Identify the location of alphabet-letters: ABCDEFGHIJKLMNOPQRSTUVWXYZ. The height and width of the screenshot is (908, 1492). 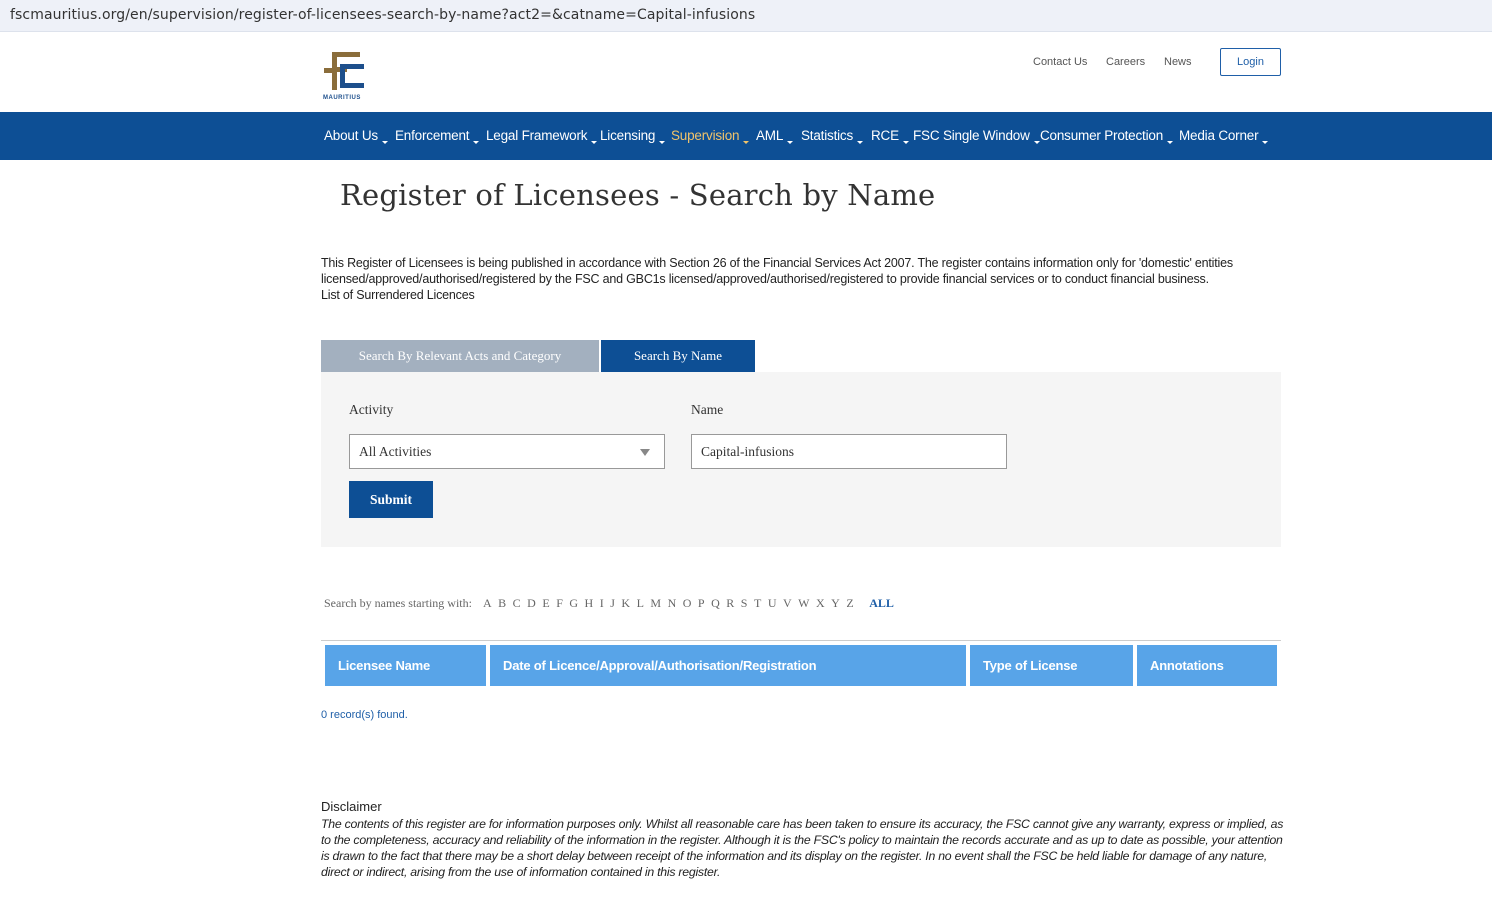
(671, 603).